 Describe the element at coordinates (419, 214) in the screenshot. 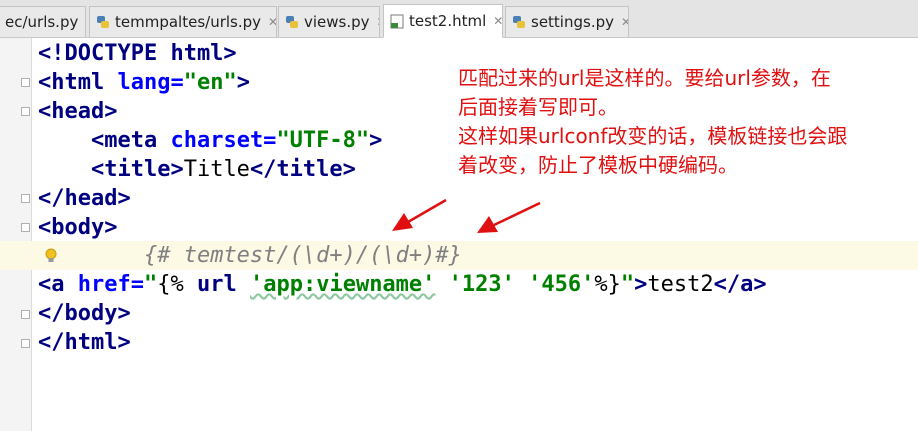

I see `arrow-left-icon` at that location.